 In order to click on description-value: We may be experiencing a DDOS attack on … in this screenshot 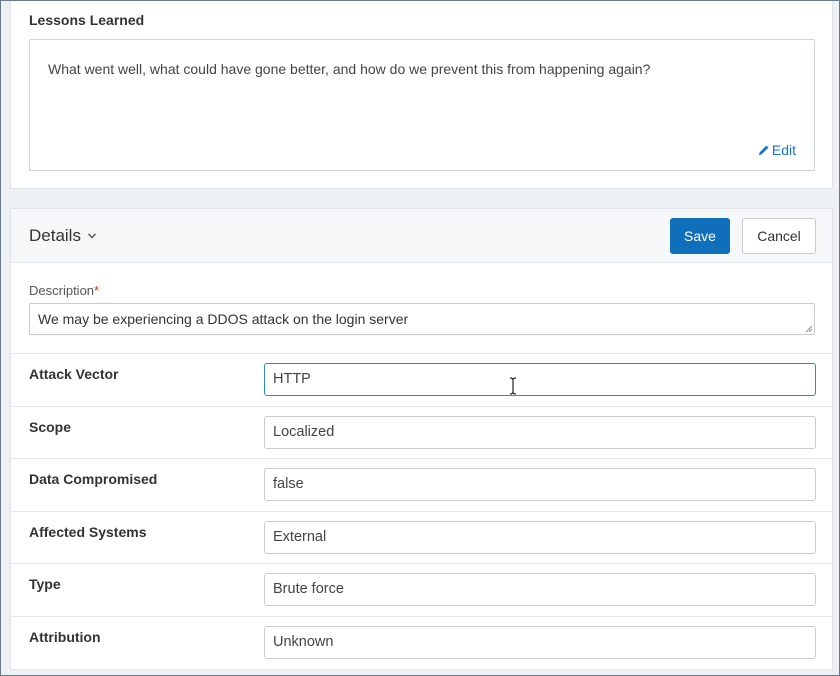, I will do `click(223, 319)`.